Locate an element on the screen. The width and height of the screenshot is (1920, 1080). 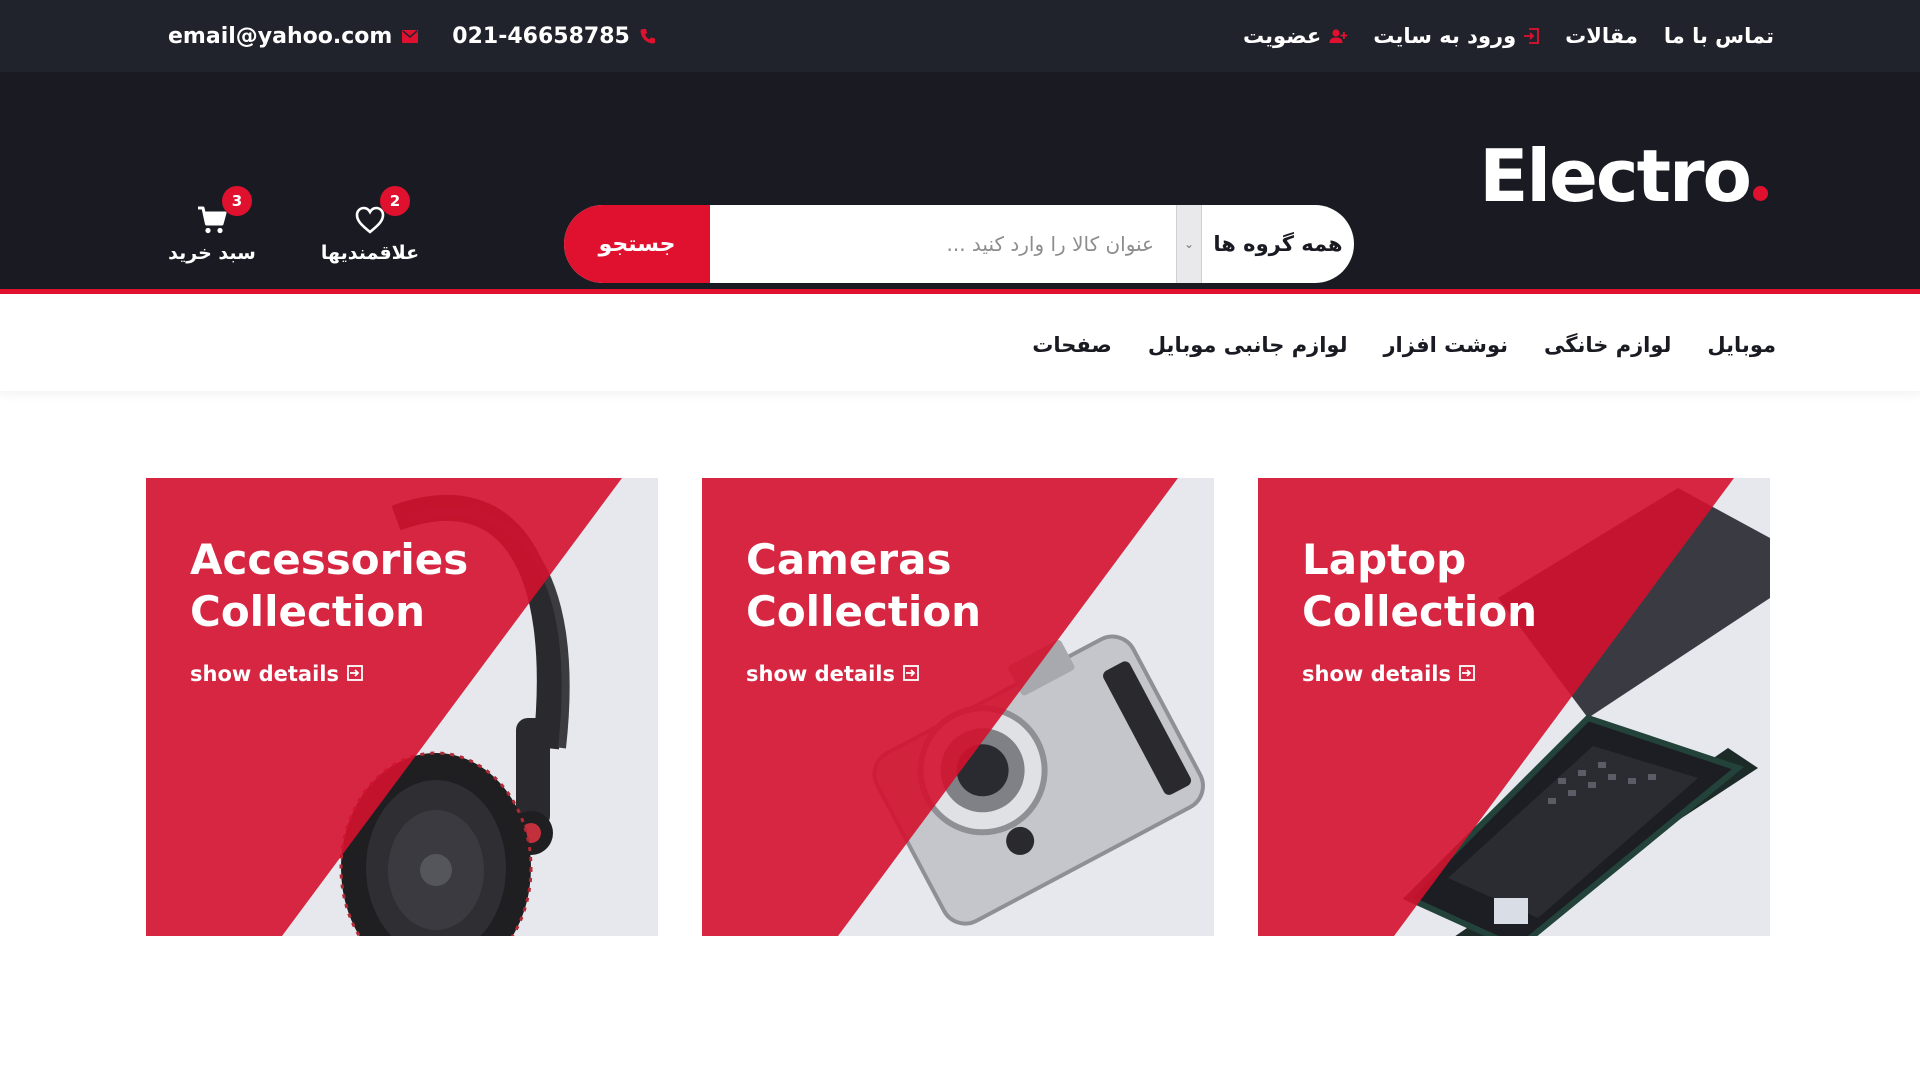
category-dropdown-toggle: ⌄ is located at coordinates (1189, 244).